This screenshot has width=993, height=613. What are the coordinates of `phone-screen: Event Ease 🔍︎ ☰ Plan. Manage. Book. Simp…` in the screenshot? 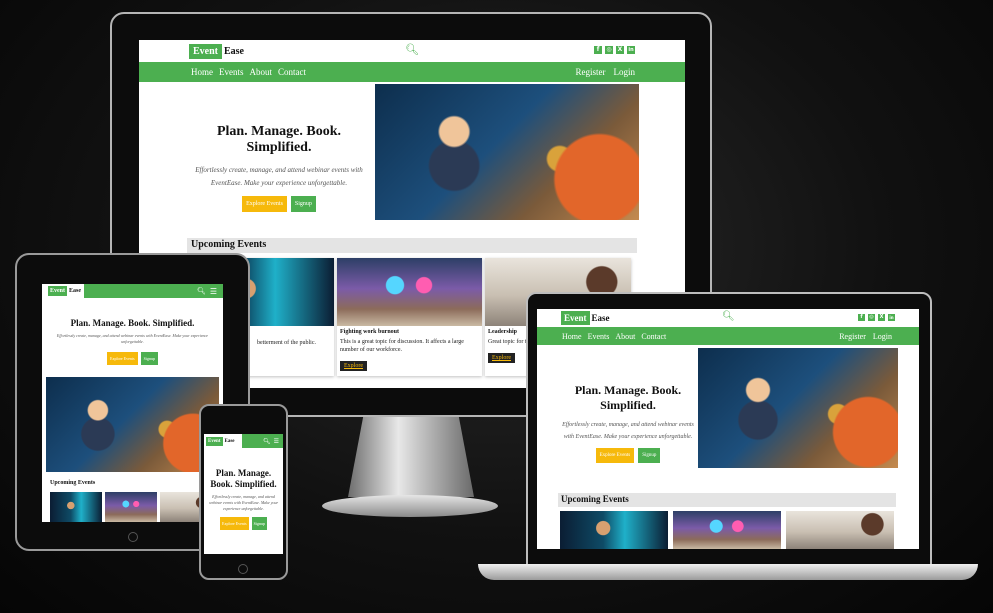 It's located at (243, 494).